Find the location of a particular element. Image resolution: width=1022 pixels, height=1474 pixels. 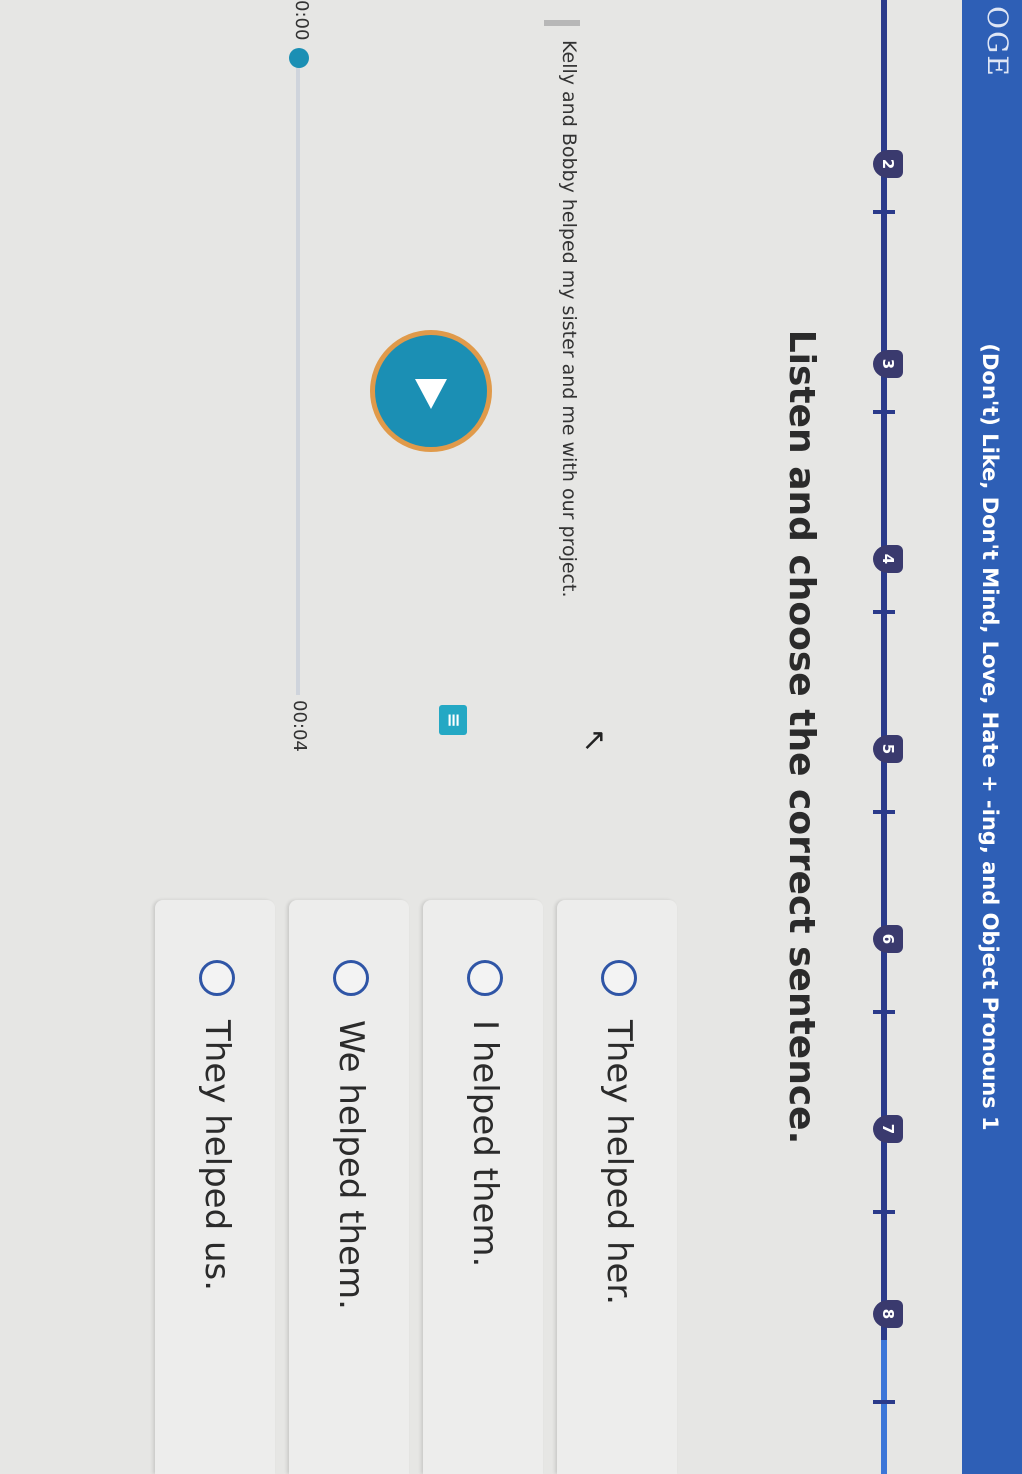

step-4: 4 is located at coordinates (888, 559).